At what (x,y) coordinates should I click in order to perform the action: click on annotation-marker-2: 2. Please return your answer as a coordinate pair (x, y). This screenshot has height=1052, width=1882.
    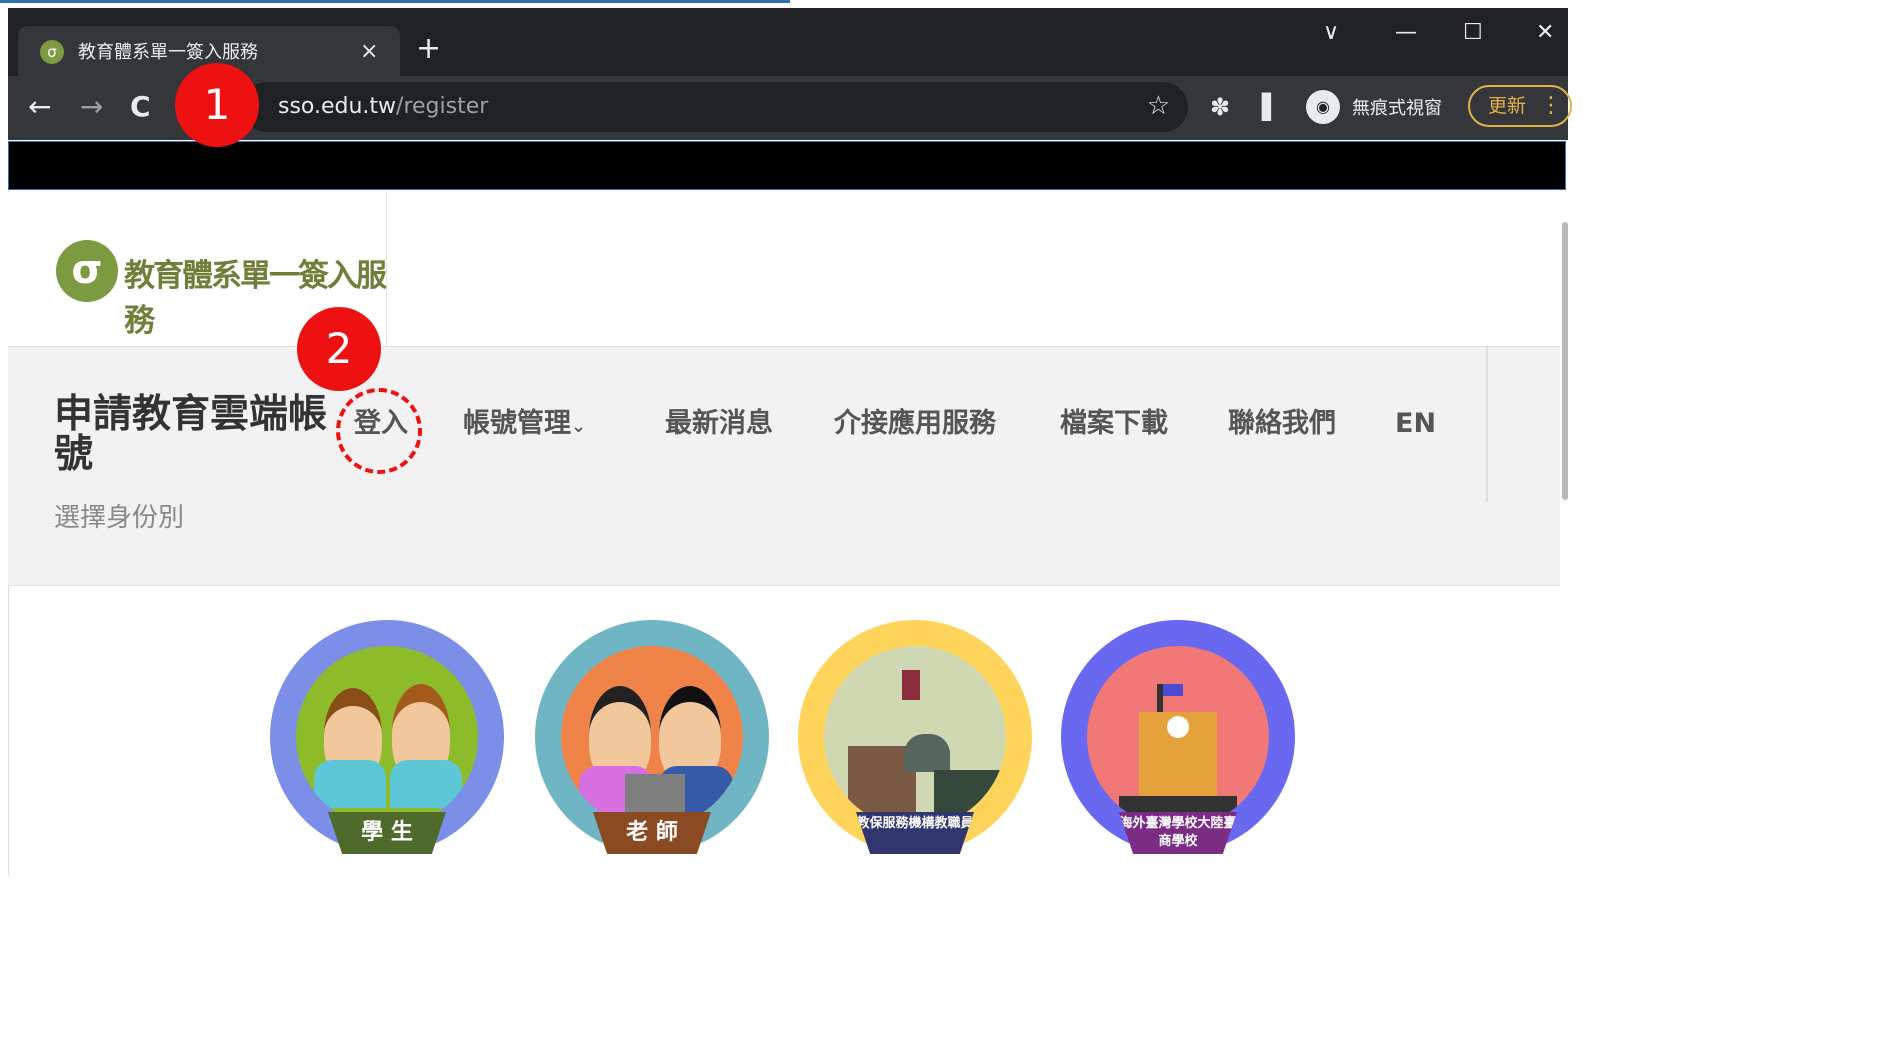
    Looking at the image, I should click on (339, 349).